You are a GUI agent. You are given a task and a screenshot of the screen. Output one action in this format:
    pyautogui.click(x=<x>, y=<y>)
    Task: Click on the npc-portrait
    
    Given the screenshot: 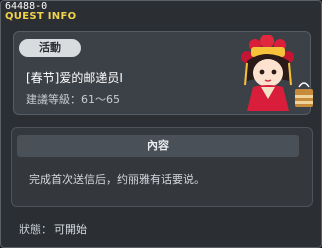 What is the action you would take?
    pyautogui.click(x=271, y=72)
    